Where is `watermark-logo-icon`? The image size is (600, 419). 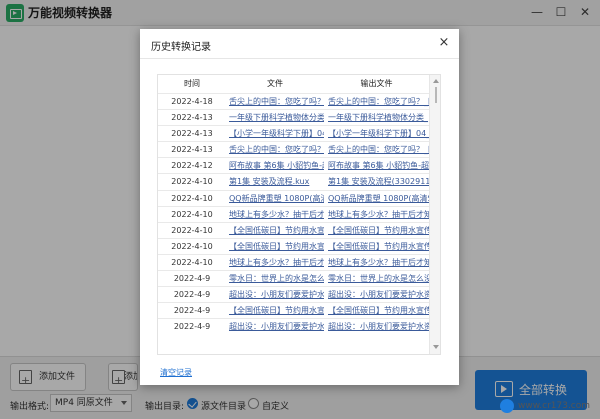
watermark-logo-icon is located at coordinates (507, 406).